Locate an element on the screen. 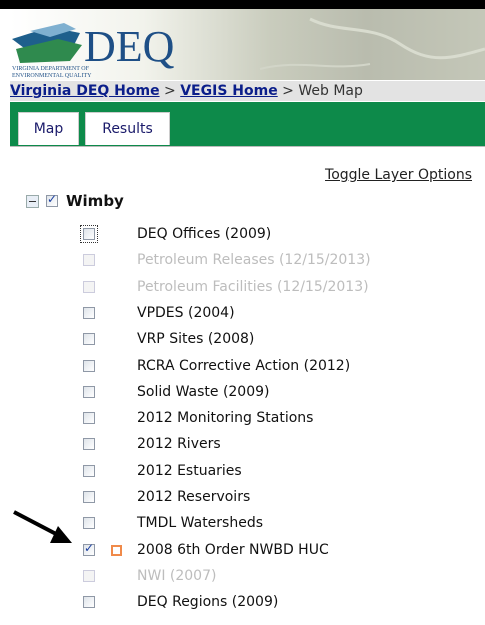 This screenshot has width=485, height=625. layer-label: 2012 Estuaries is located at coordinates (189, 471).